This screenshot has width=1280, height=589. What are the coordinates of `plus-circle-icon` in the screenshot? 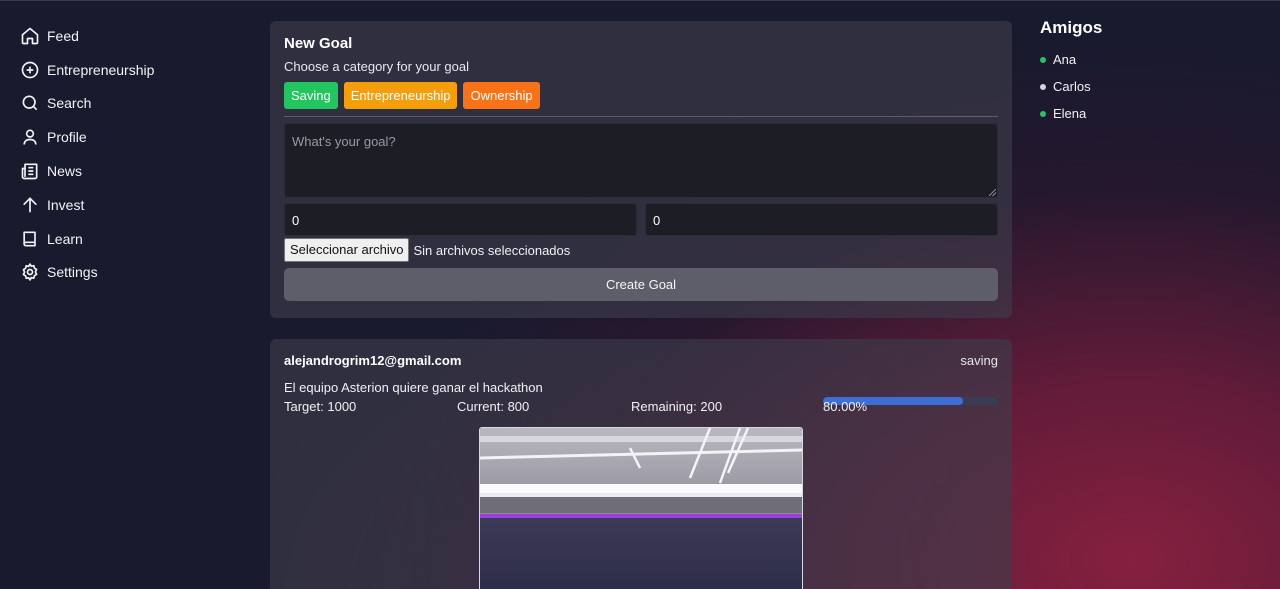 It's located at (30, 70).